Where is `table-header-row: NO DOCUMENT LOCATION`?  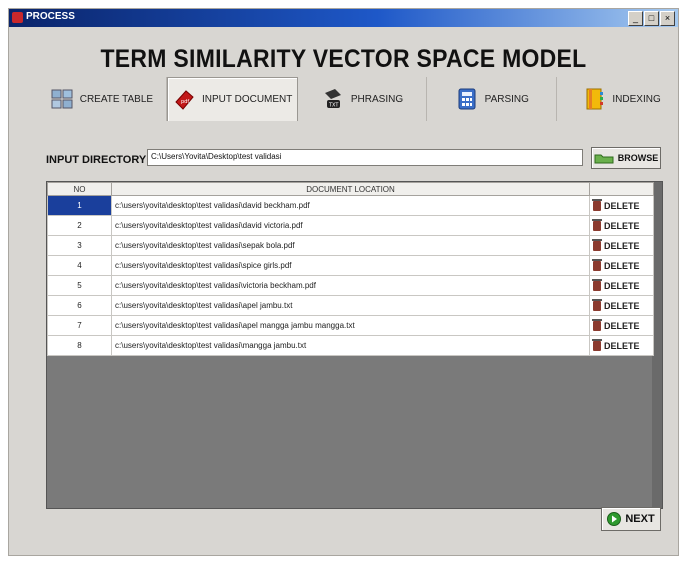
table-header-row: NO DOCUMENT LOCATION is located at coordinates (350, 189).